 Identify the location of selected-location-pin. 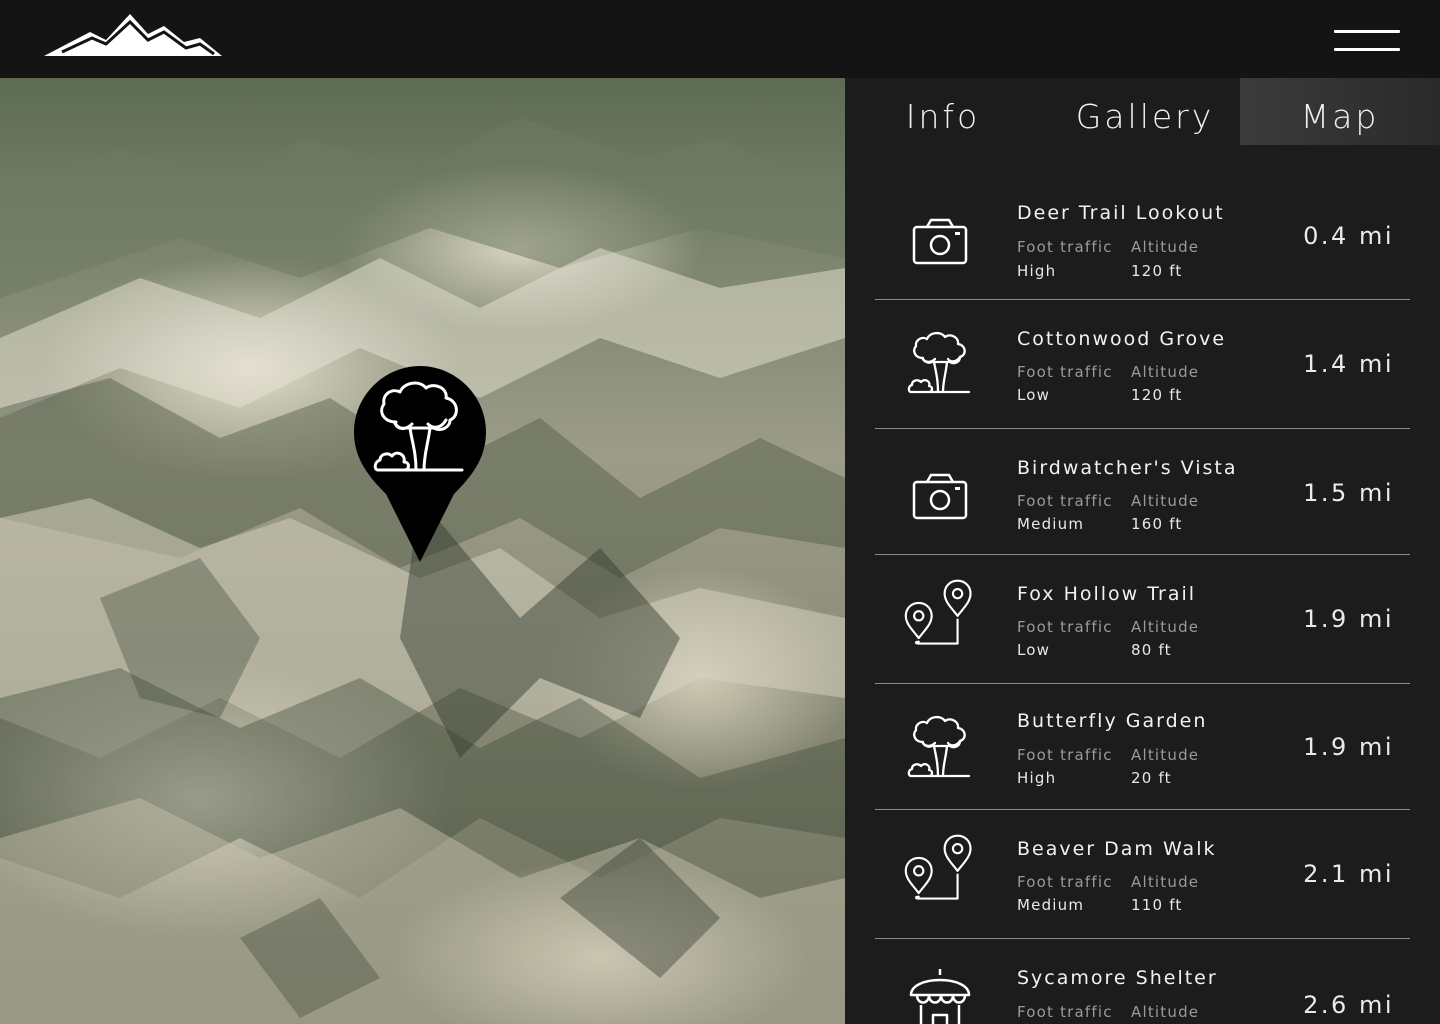
(420, 464).